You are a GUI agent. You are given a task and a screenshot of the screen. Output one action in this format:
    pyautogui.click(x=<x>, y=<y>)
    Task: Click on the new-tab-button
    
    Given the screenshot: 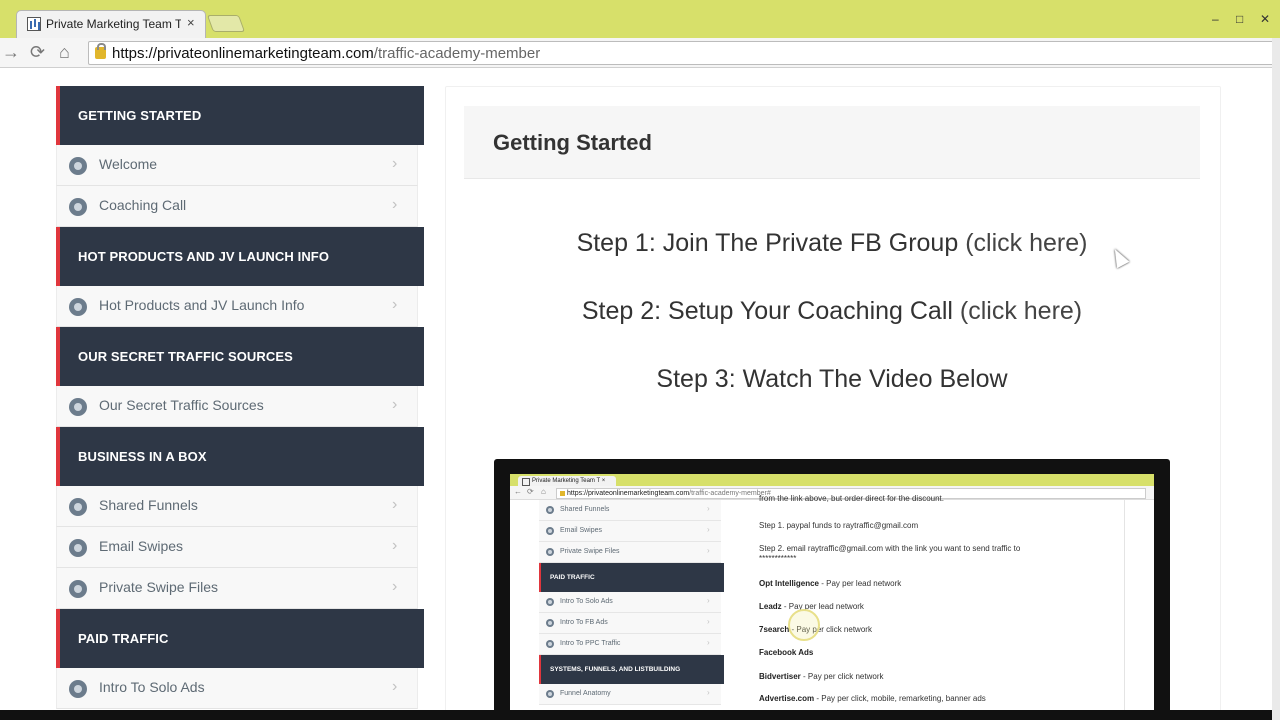 What is the action you would take?
    pyautogui.click(x=226, y=23)
    